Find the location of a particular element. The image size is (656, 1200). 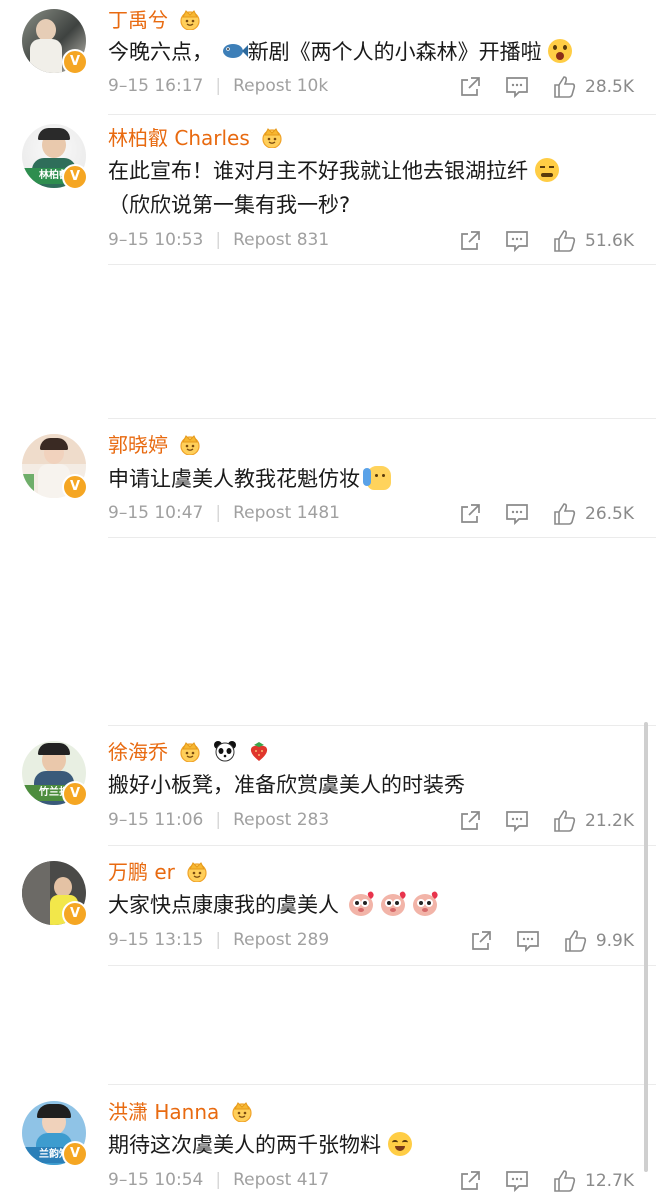

like-button: 26.5K is located at coordinates (593, 514).